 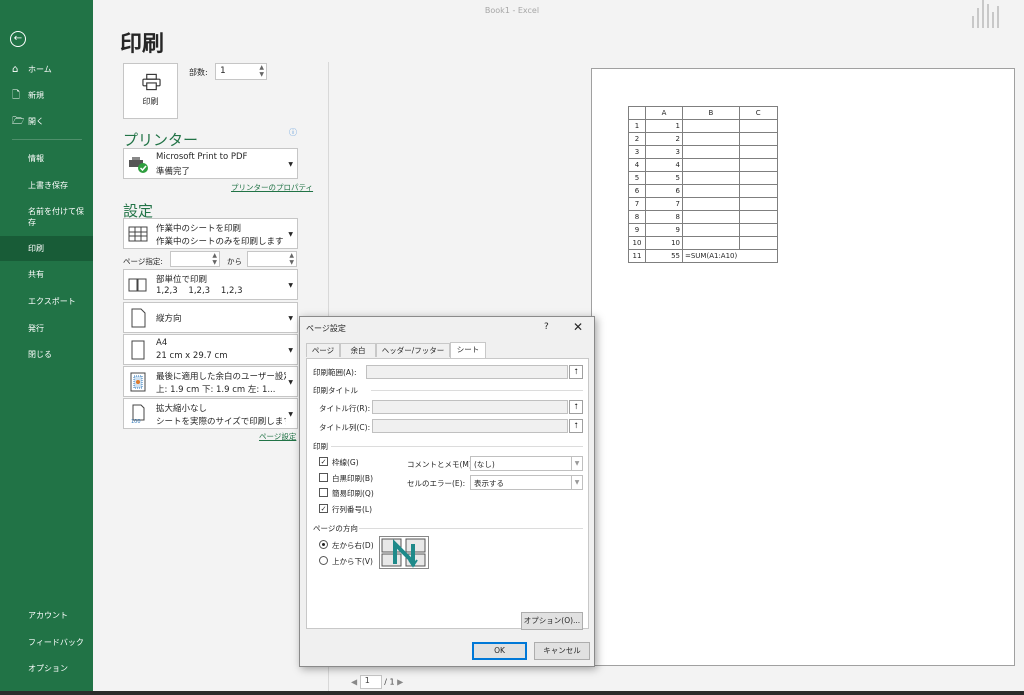 I want to click on next-page-icon: ▶, so click(x=400, y=682).